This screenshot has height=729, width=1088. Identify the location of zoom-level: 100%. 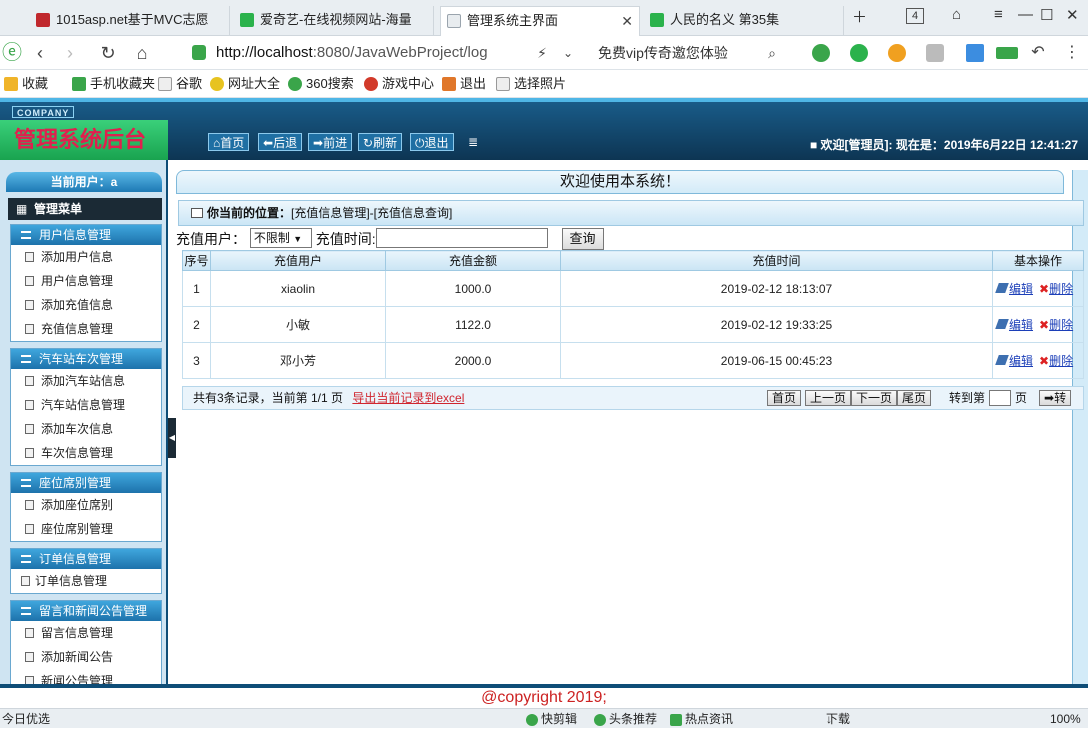
(1065, 719).